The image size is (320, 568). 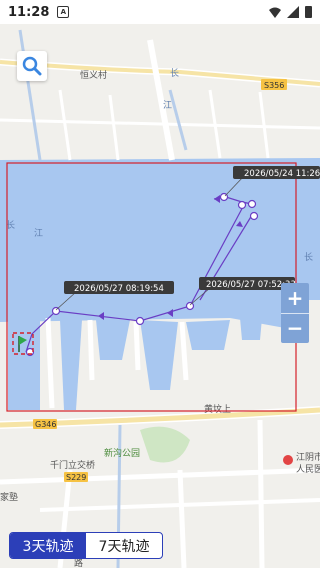 What do you see at coordinates (119, 289) in the screenshot?
I see `timestamp-label-3: 2026/05/27 08:19:54` at bounding box center [119, 289].